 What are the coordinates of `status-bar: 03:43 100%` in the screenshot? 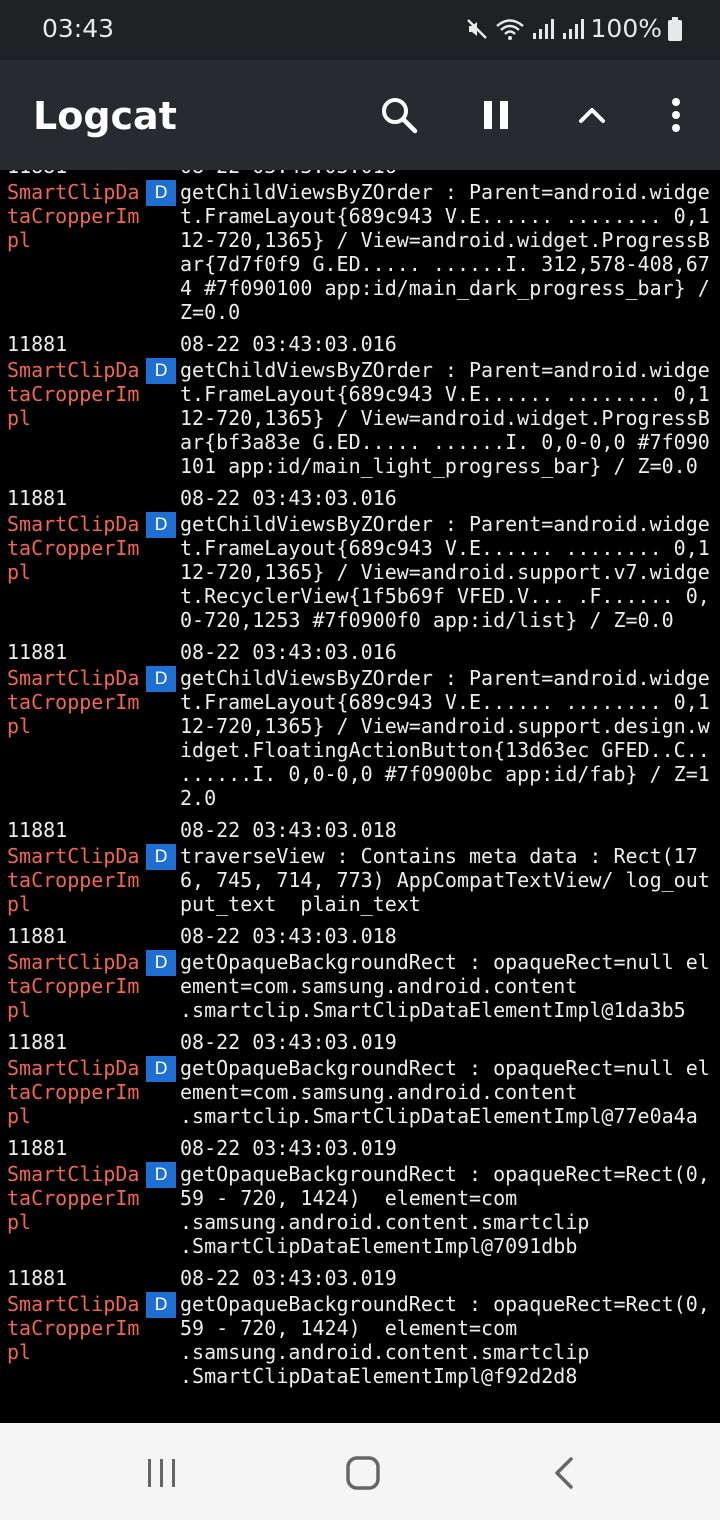 It's located at (360, 30).